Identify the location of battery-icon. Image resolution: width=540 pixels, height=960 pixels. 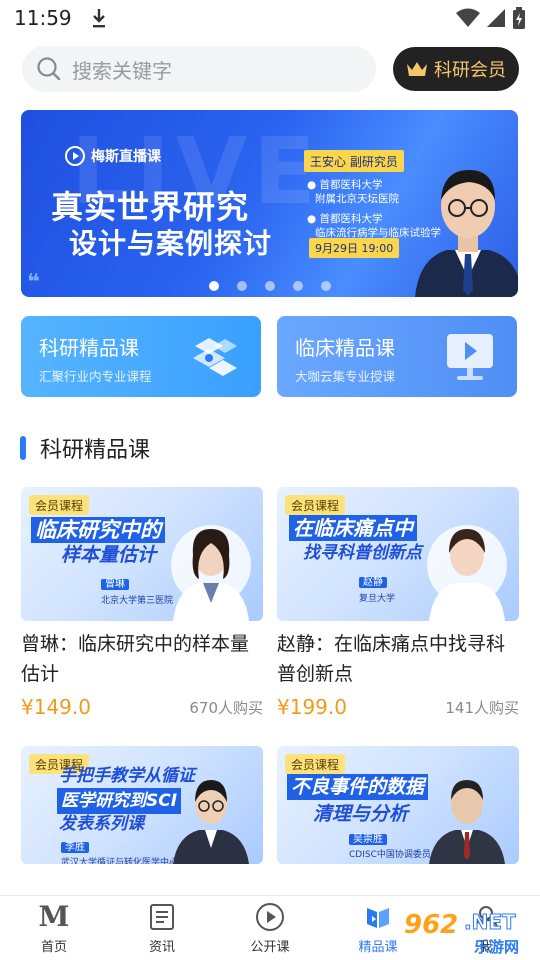
(519, 18).